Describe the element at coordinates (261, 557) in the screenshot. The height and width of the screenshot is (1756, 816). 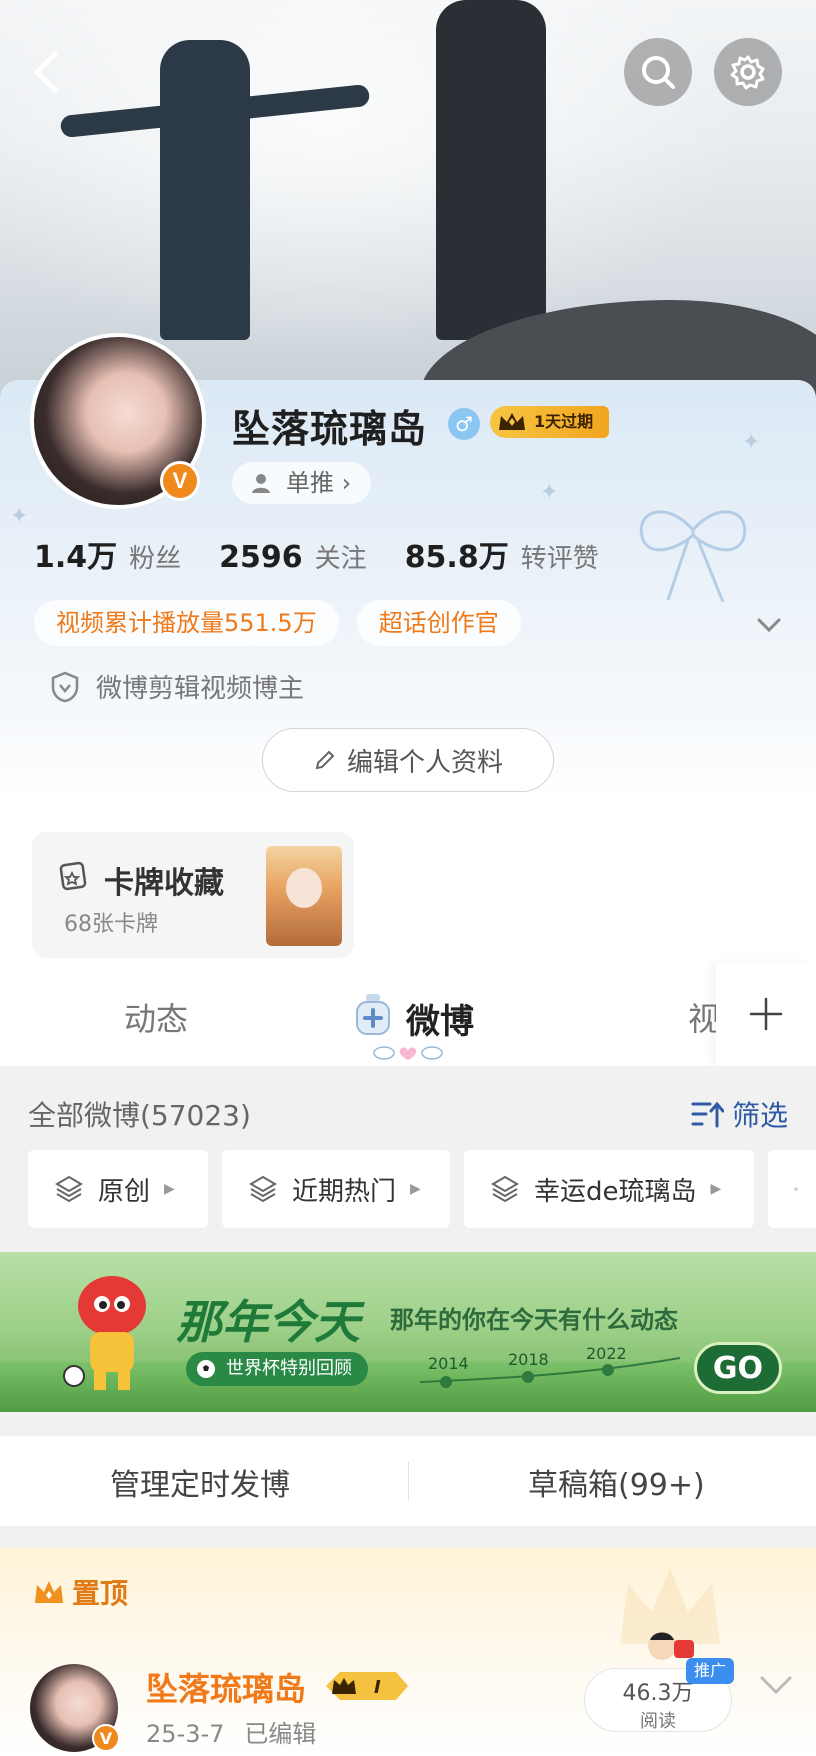
I see `stat-number: 2596` at that location.